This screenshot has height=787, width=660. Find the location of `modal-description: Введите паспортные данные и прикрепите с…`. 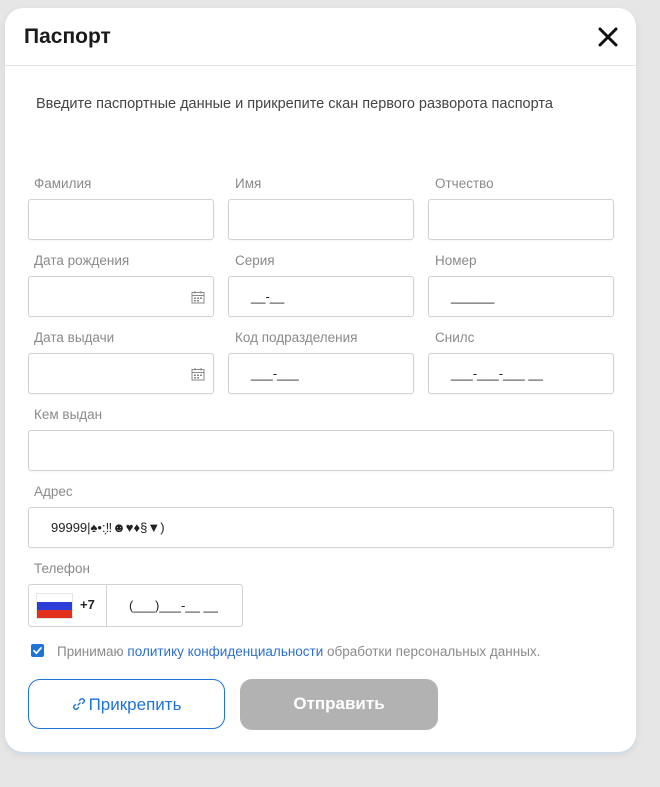

modal-description: Введите паспортные данные и прикрепите с… is located at coordinates (294, 104).